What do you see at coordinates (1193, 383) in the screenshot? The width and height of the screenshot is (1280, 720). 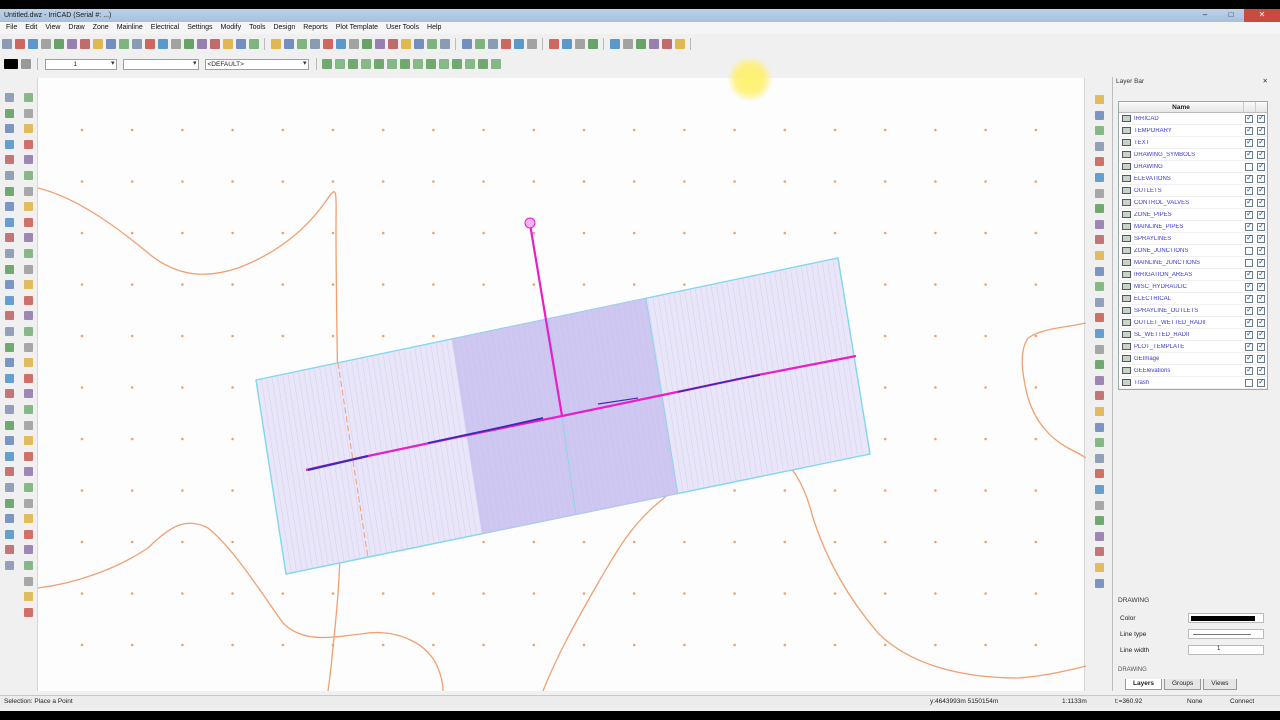 I see `layer-row: Trash` at bounding box center [1193, 383].